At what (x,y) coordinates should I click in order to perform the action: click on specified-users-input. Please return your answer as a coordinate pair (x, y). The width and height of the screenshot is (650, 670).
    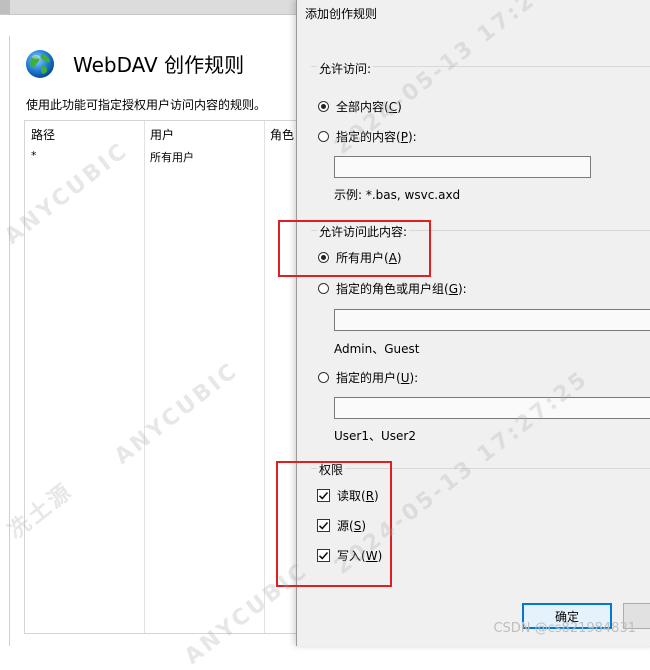
    Looking at the image, I should click on (492, 408).